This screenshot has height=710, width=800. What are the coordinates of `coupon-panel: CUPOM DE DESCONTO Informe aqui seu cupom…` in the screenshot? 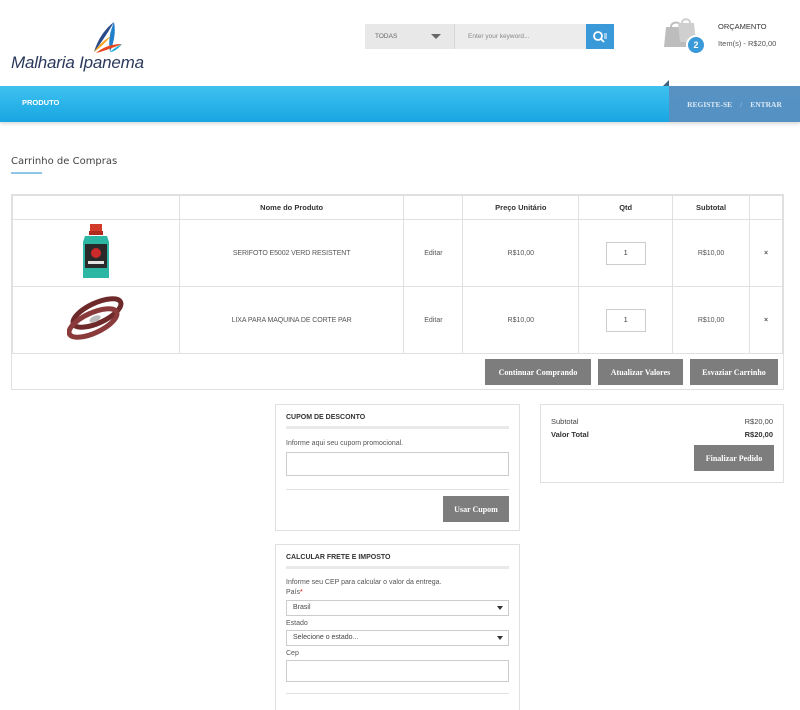 It's located at (397, 467).